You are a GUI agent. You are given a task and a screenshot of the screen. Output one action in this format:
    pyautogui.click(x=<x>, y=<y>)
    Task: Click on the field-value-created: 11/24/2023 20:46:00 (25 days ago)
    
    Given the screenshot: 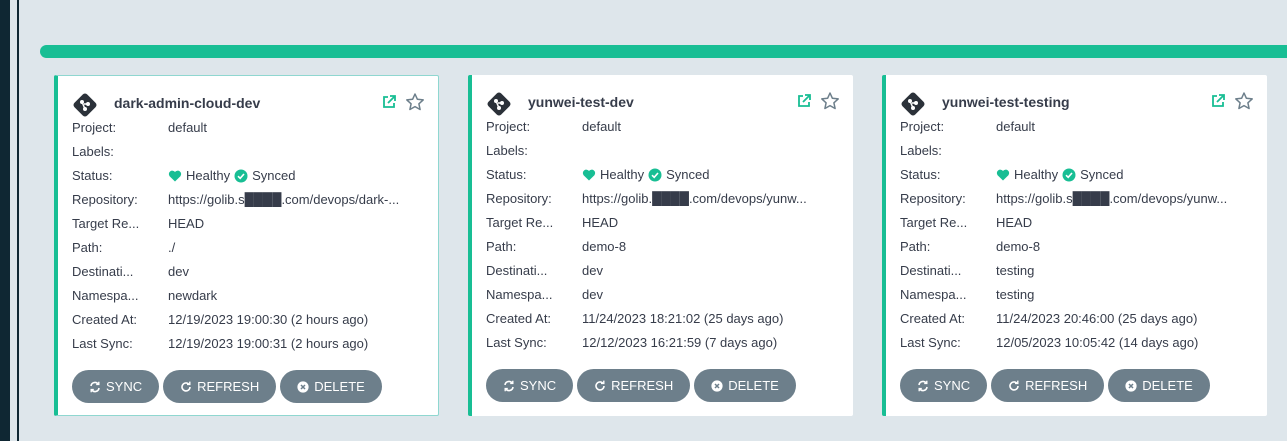 What is the action you would take?
    pyautogui.click(x=1097, y=318)
    